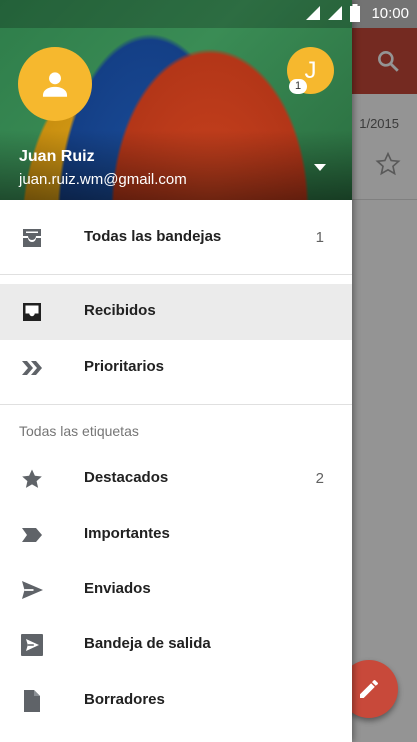  I want to click on pencil-icon, so click(369, 689).